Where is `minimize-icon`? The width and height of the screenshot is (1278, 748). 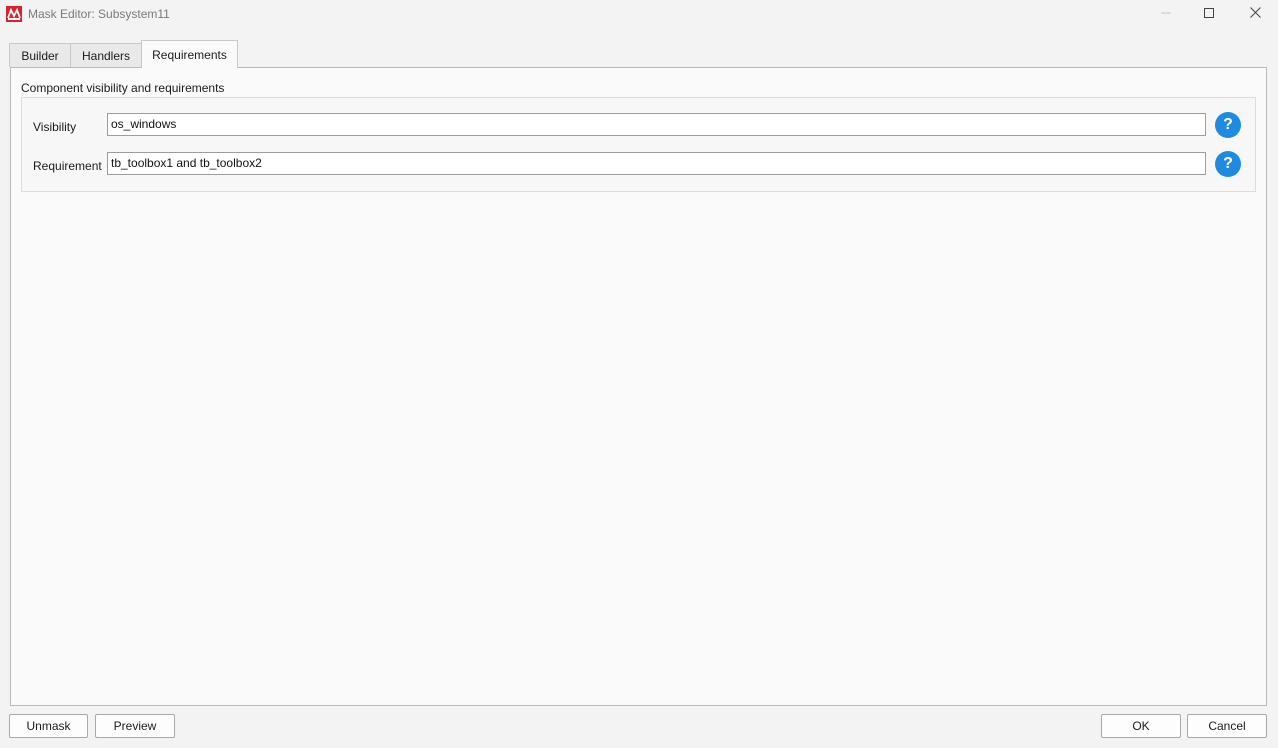
minimize-icon is located at coordinates (1166, 14).